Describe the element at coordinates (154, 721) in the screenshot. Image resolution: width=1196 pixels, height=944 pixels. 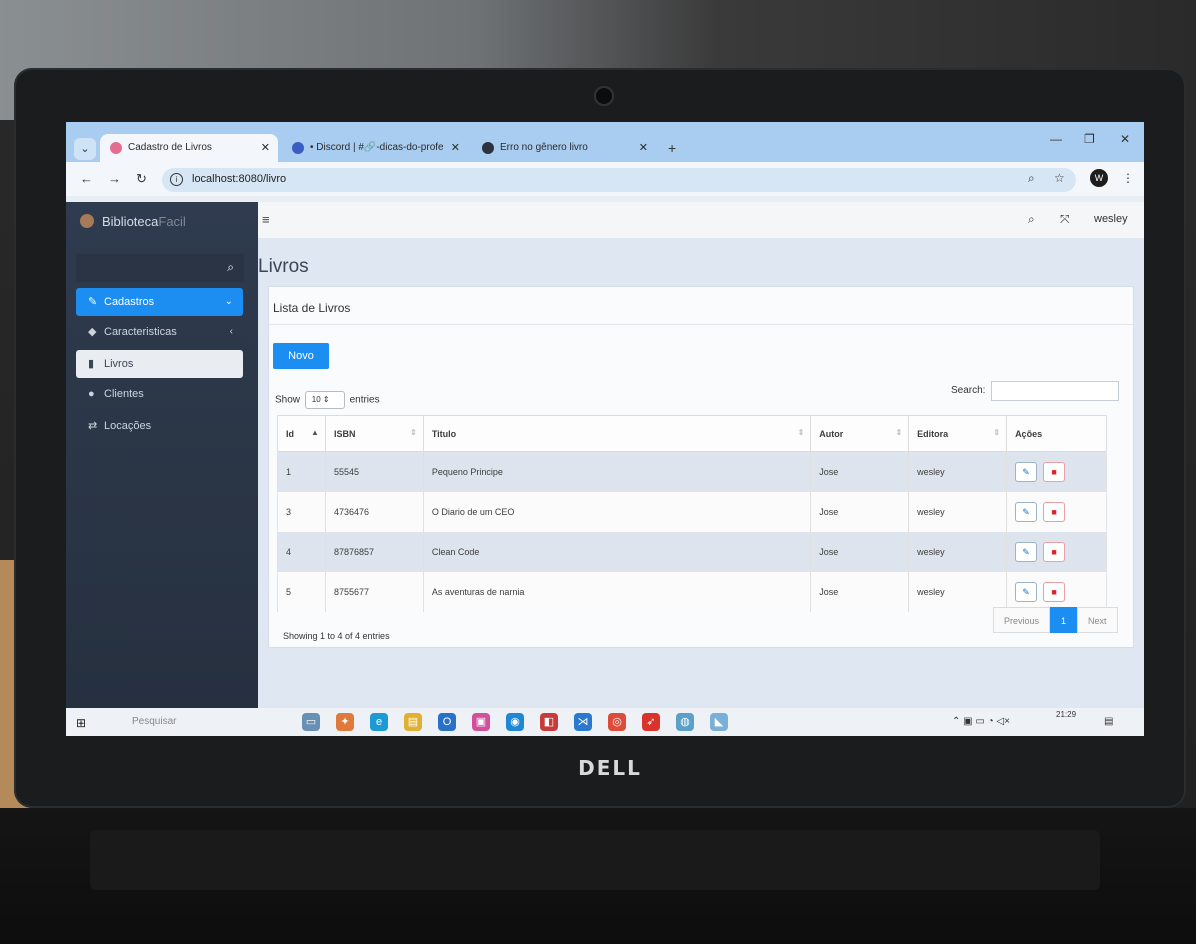
I see `taskbar-search-placeholder: Pesquisar` at that location.